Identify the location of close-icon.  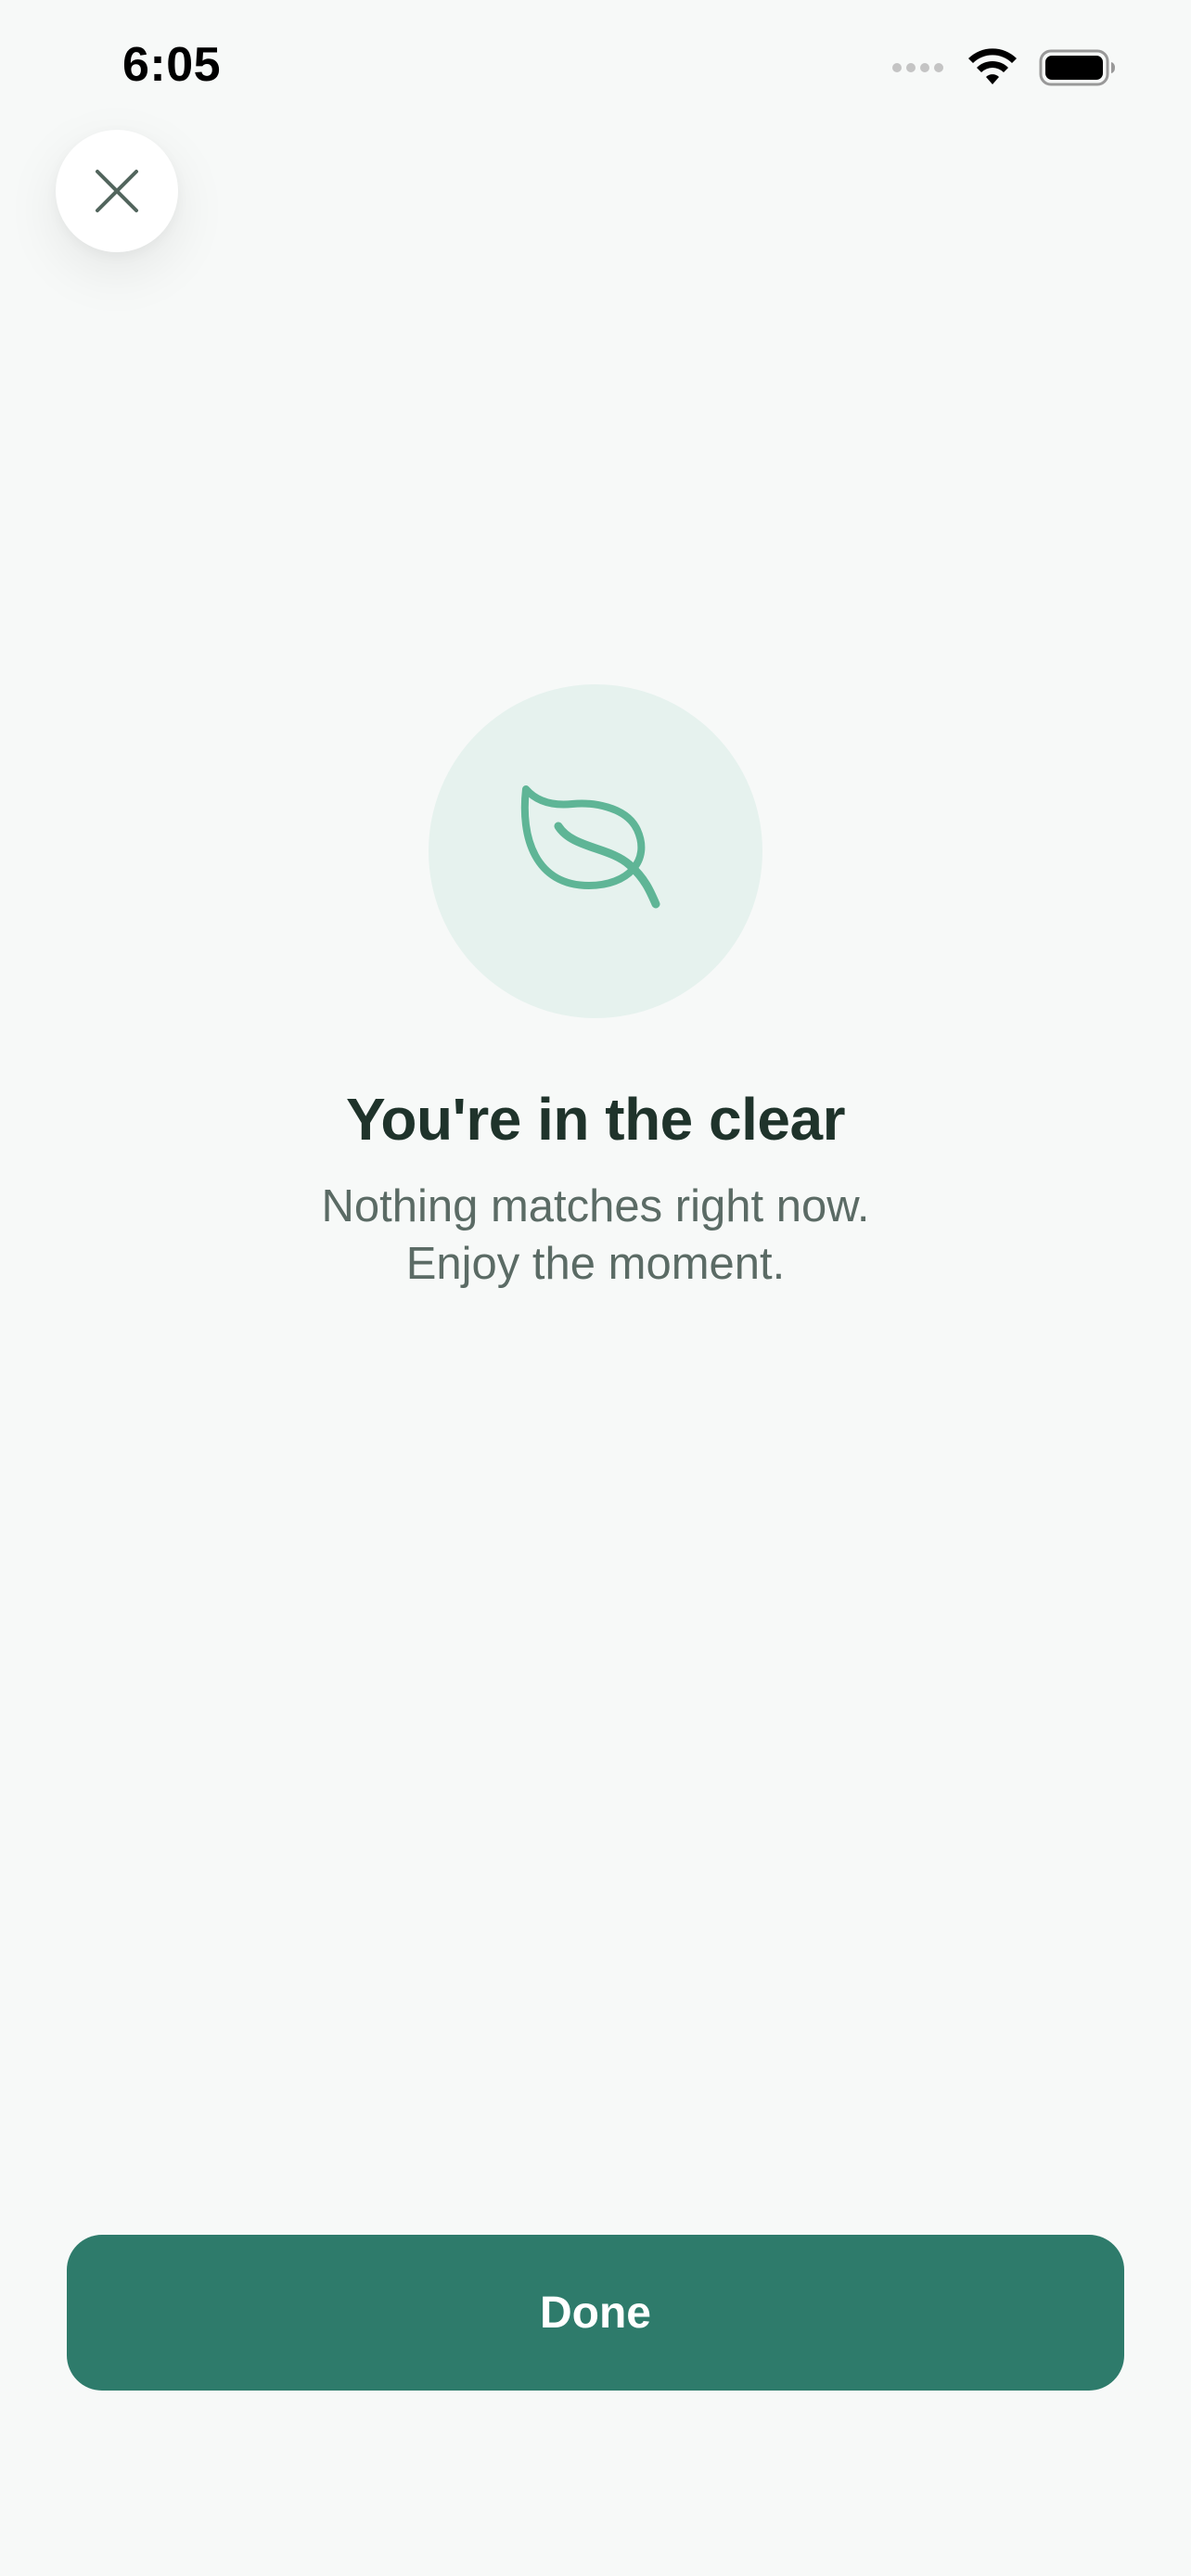
(117, 191).